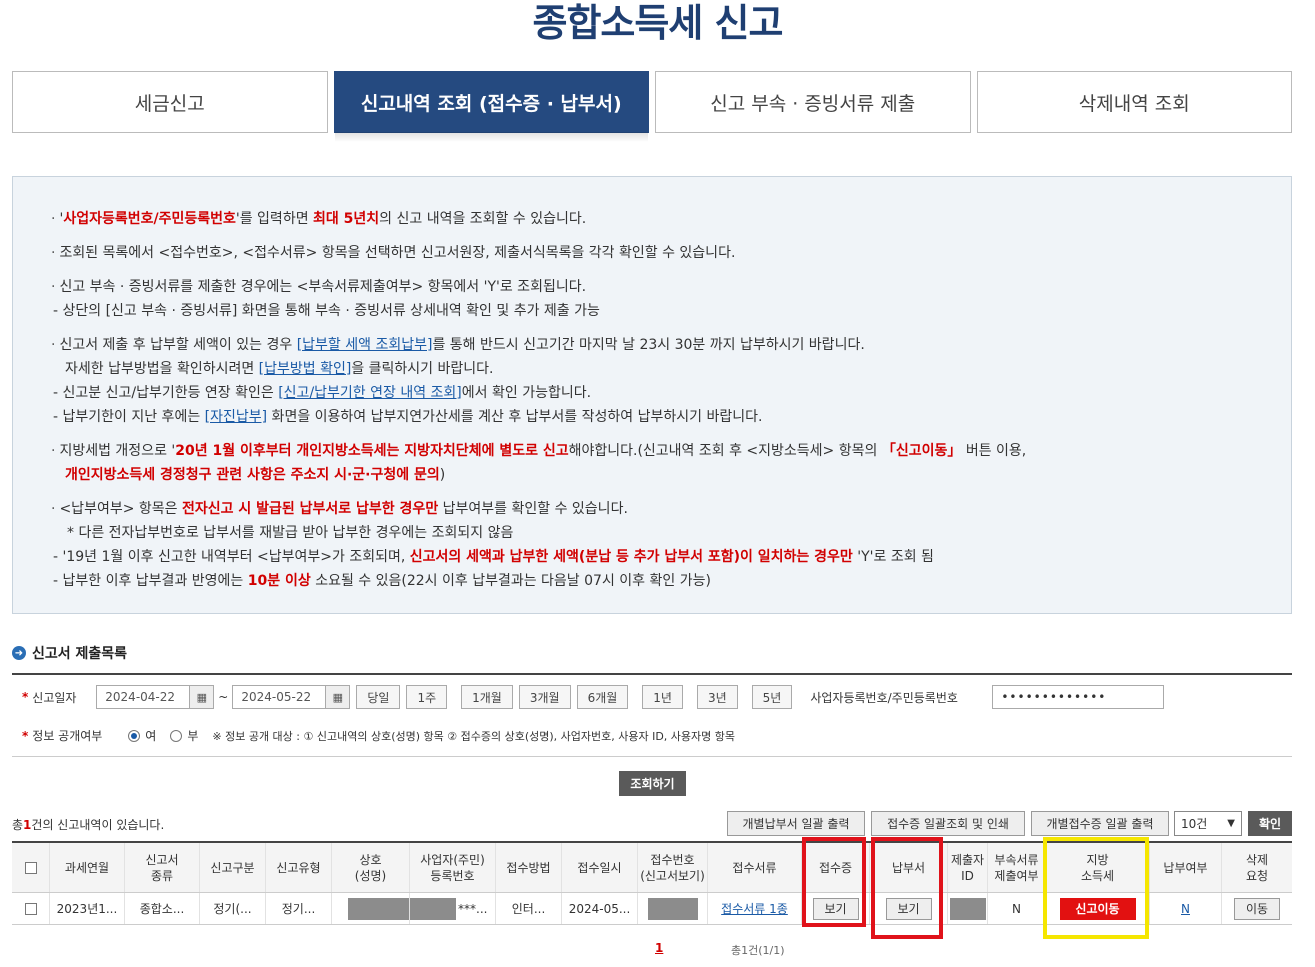  What do you see at coordinates (1257, 908) in the screenshot?
I see `delete-request-button: 이동` at bounding box center [1257, 908].